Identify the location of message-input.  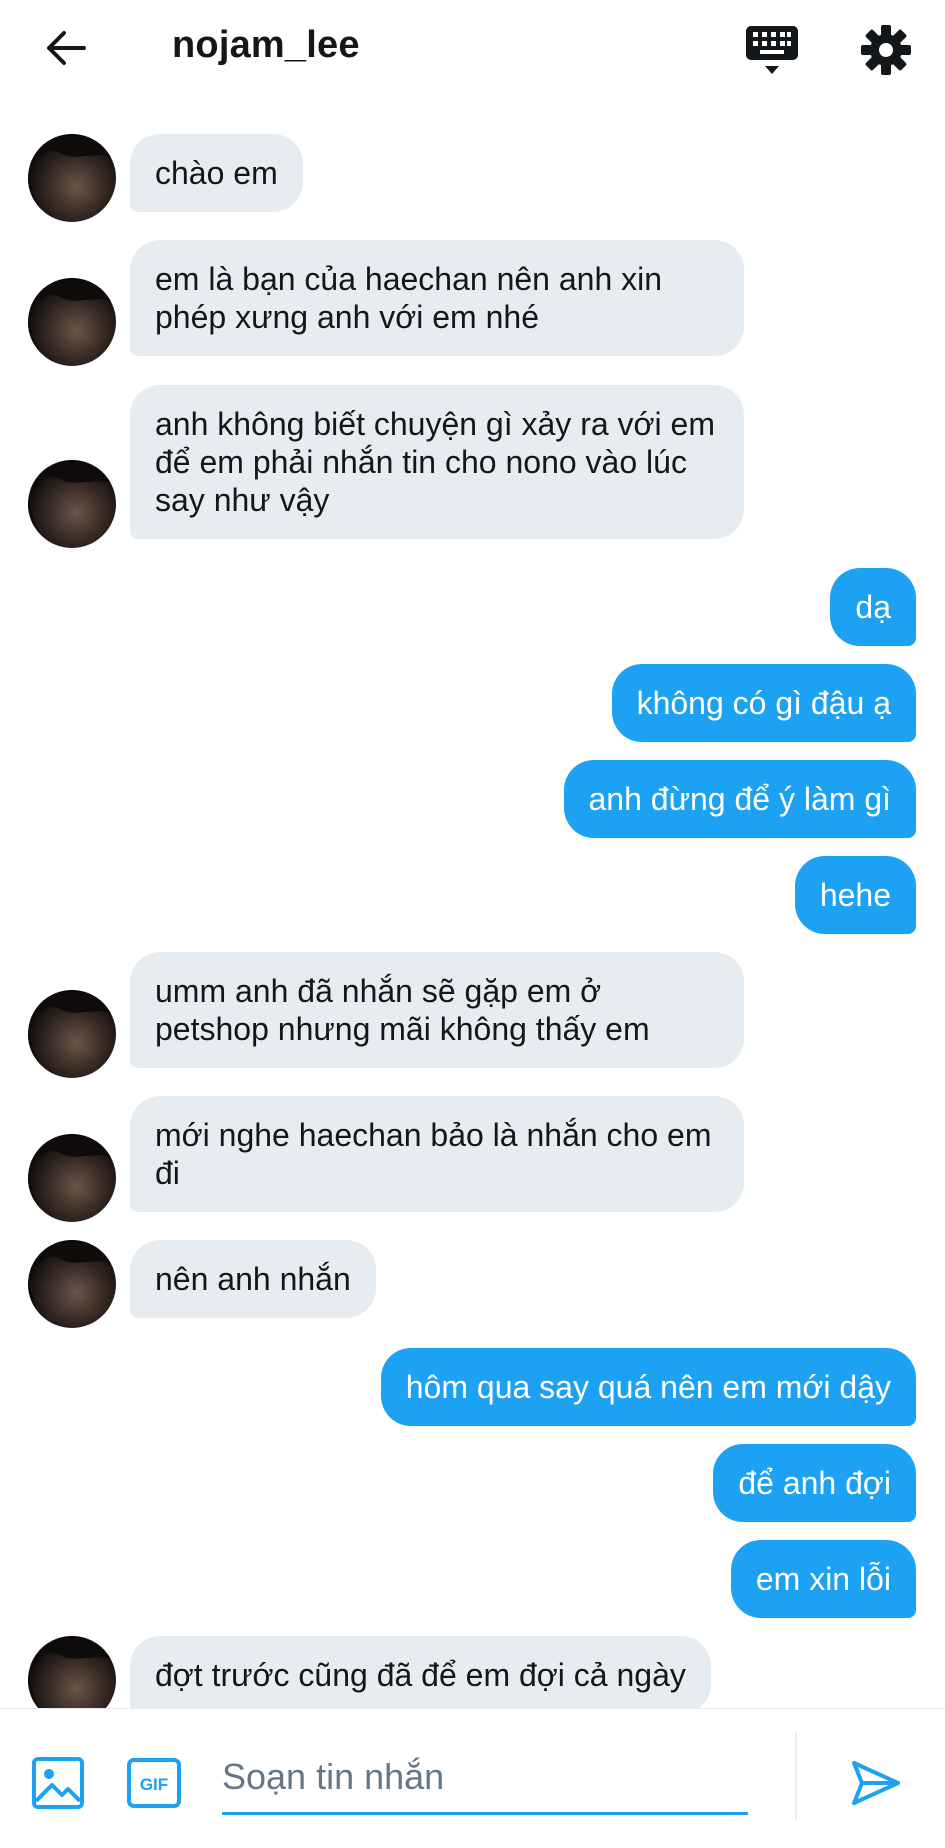
(485, 1780).